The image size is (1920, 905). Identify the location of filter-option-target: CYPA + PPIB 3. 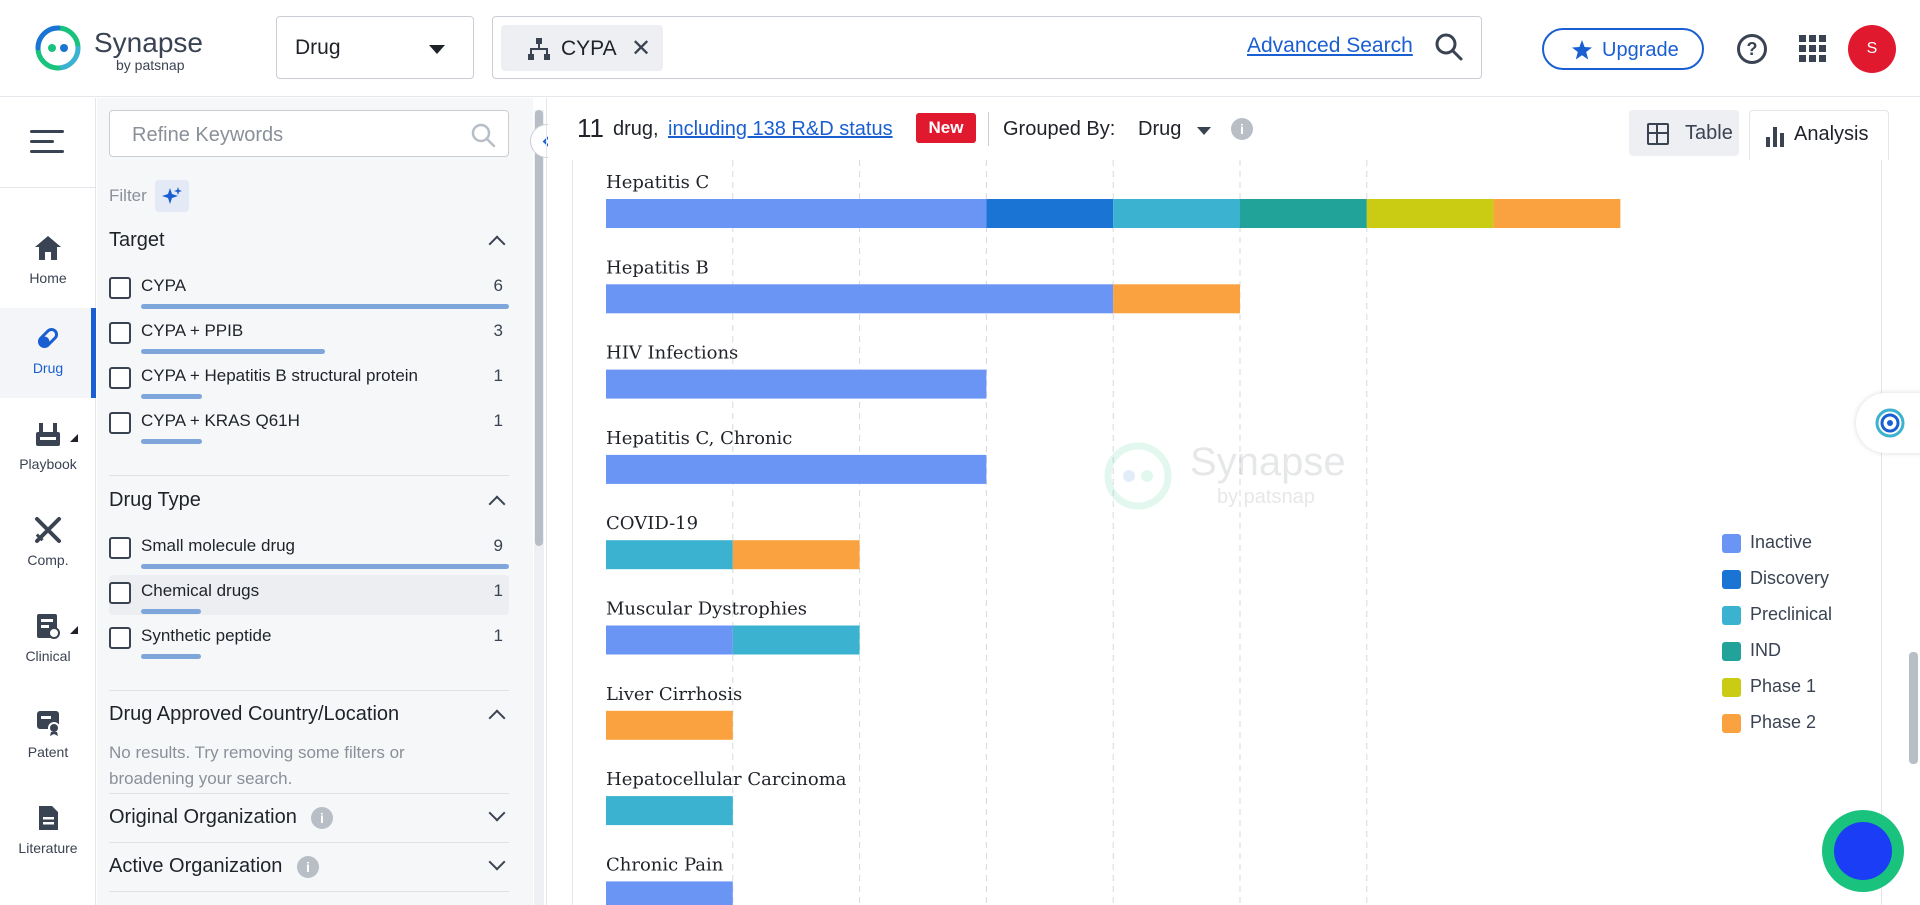
(309, 335).